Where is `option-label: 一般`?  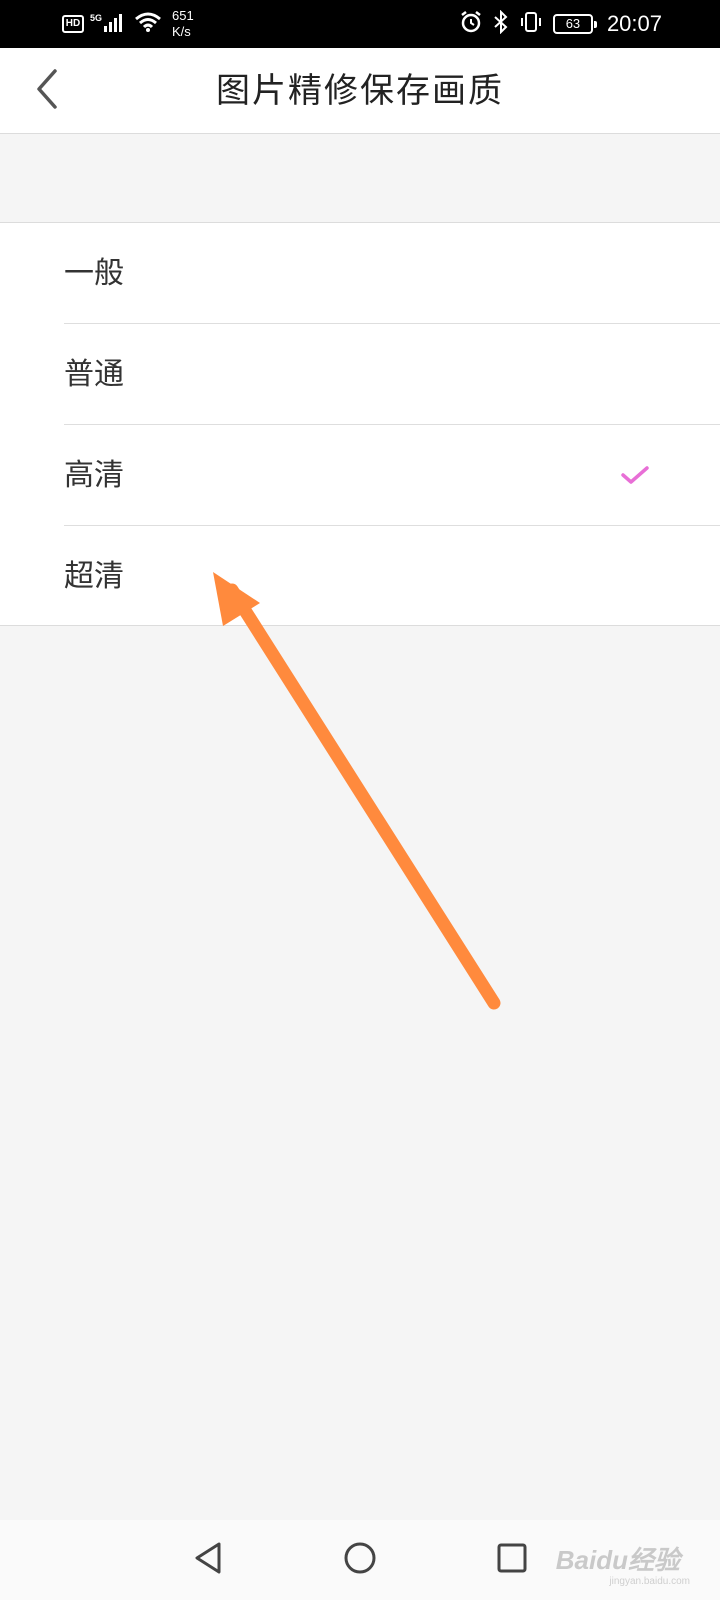
option-label: 一般 is located at coordinates (94, 273).